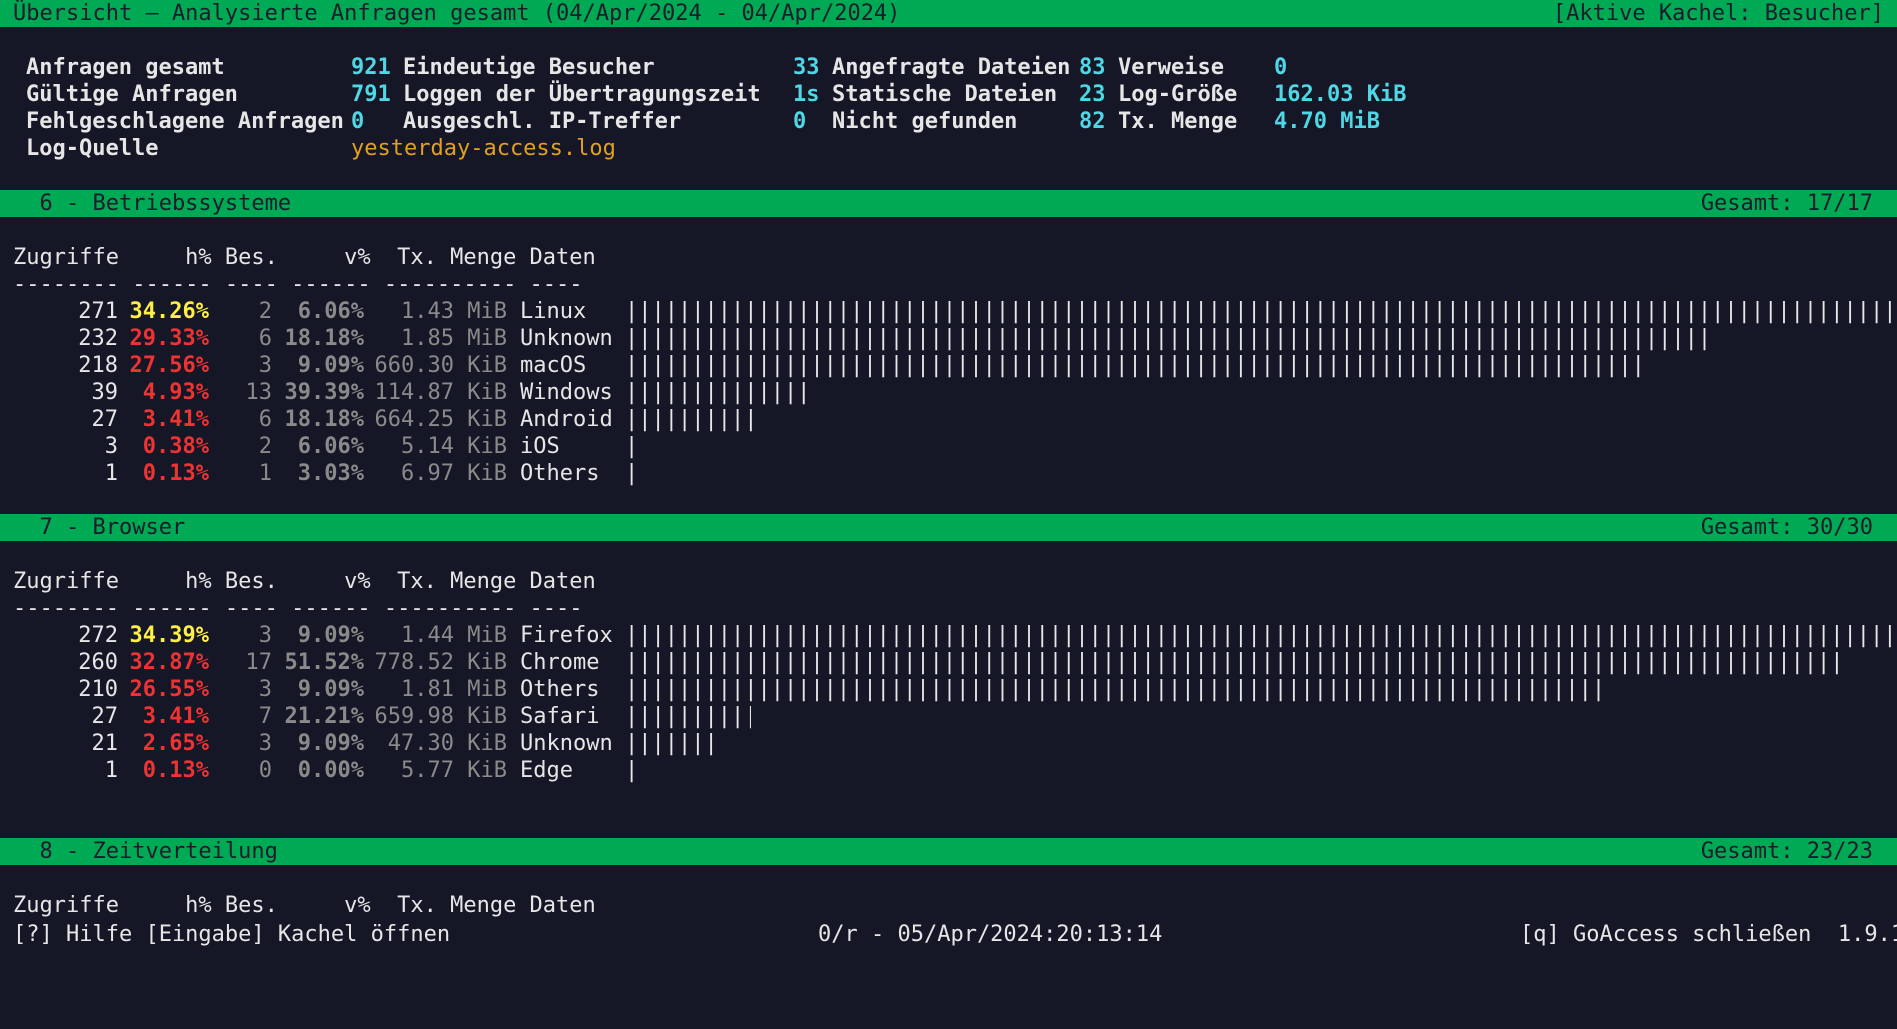  What do you see at coordinates (324, 662) in the screenshot?
I see `cell-vp: 51.52%` at bounding box center [324, 662].